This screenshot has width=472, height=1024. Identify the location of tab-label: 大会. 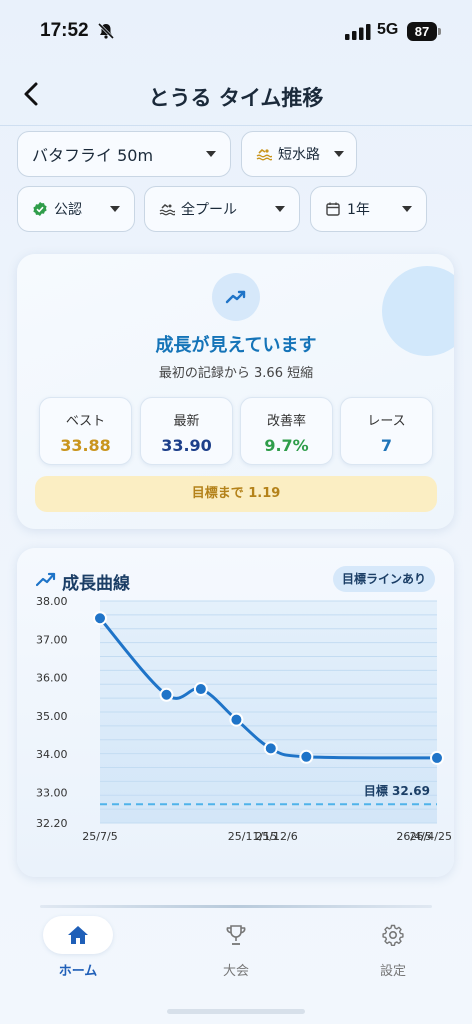
(235, 971).